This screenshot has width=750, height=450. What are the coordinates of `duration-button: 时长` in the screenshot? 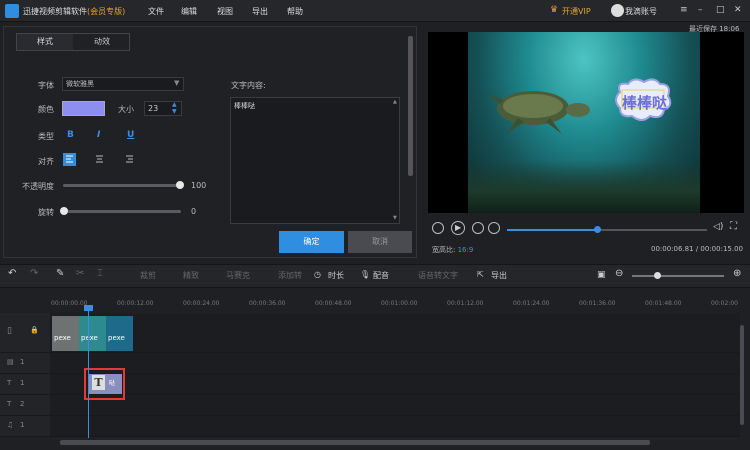 It's located at (336, 275).